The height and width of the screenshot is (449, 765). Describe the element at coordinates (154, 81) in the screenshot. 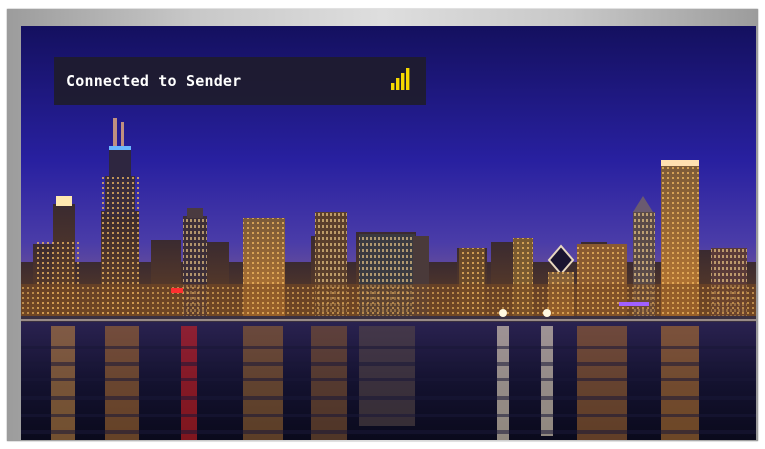

I see `connection-status-text: Connected to Sender` at that location.